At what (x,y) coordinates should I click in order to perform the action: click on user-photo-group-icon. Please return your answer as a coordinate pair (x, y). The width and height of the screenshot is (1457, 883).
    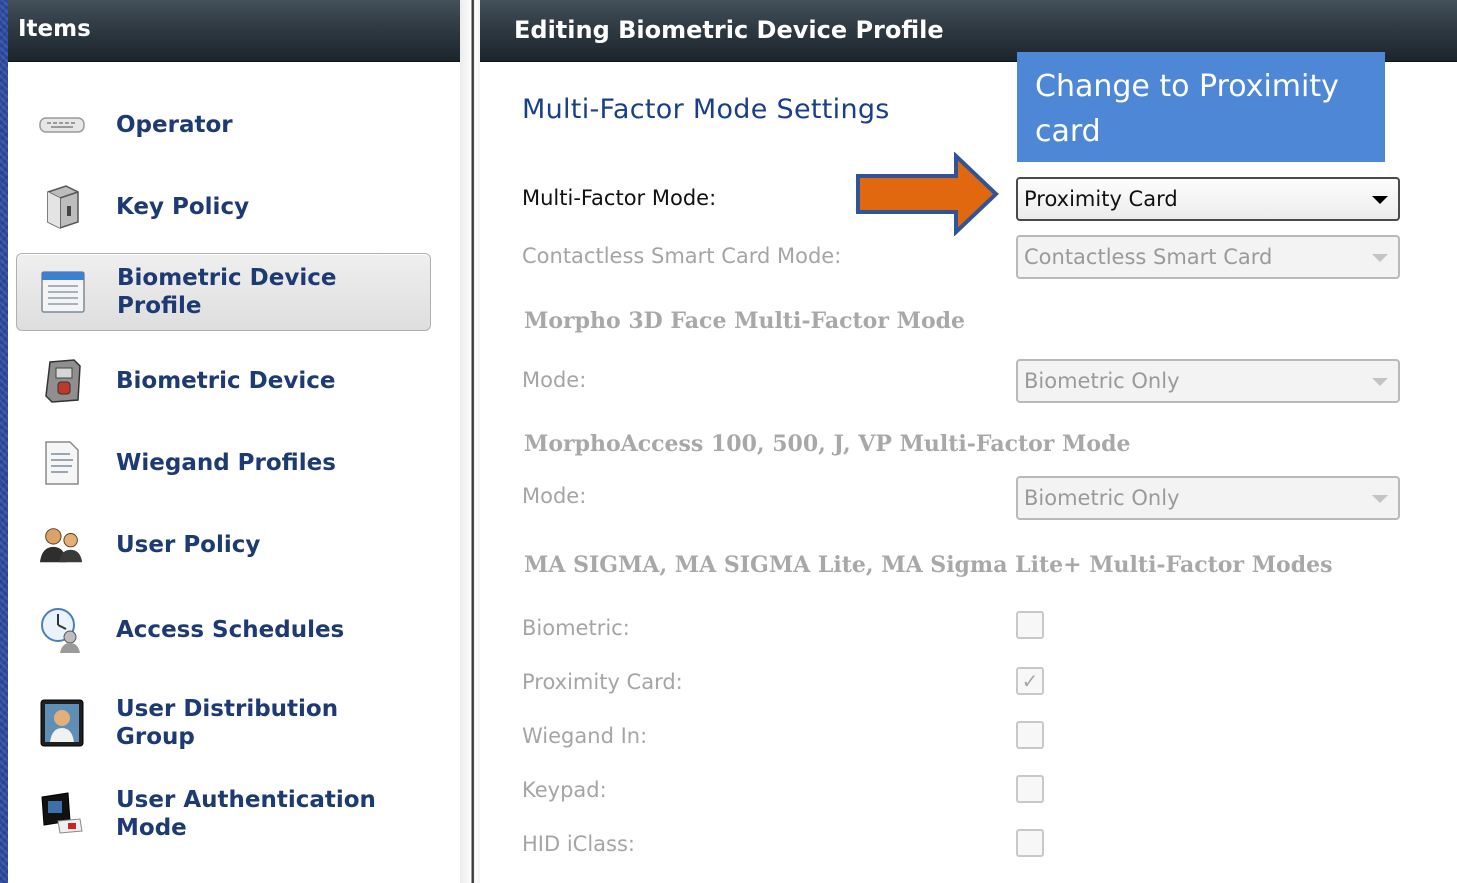
    Looking at the image, I should click on (62, 723).